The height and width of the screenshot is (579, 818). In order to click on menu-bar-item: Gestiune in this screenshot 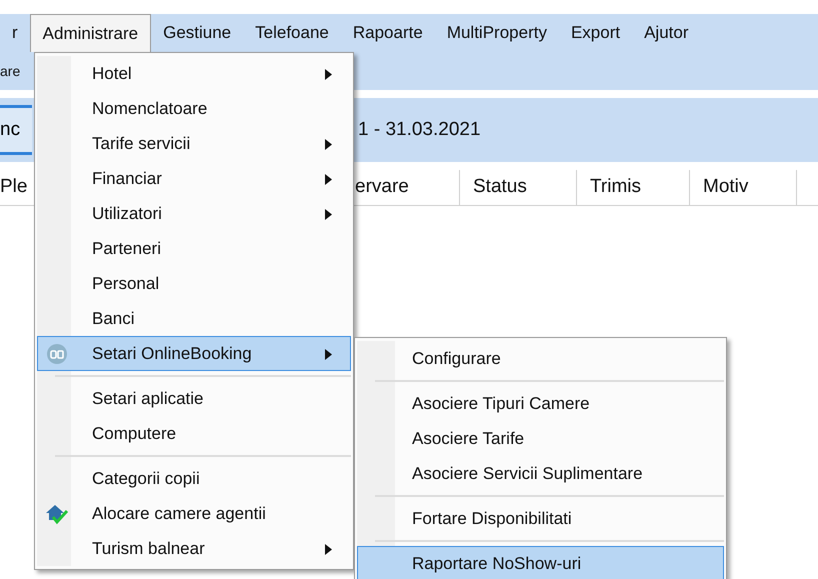, I will do `click(197, 33)`.